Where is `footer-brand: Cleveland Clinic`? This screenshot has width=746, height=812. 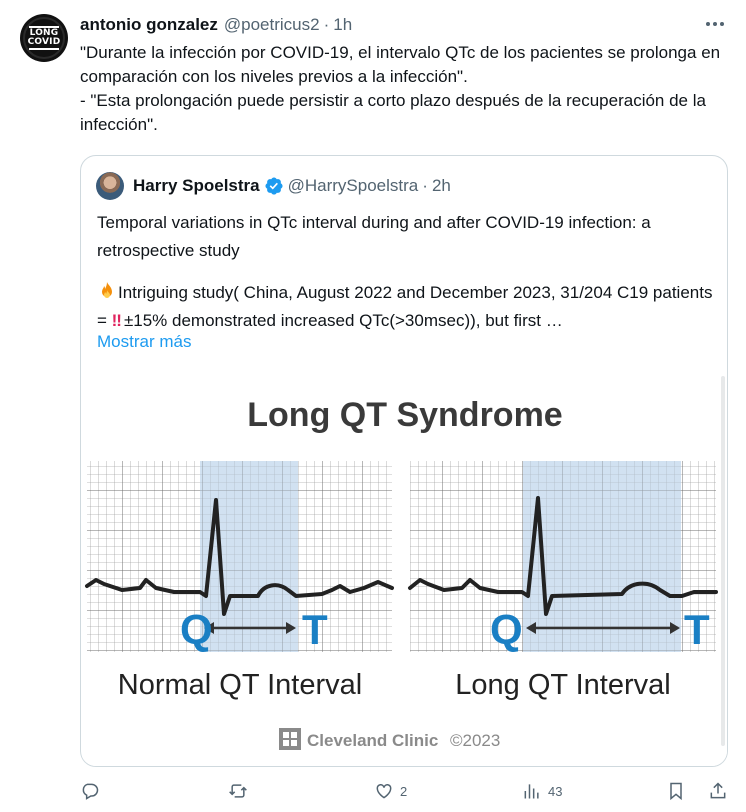
footer-brand: Cleveland Clinic is located at coordinates (372, 740).